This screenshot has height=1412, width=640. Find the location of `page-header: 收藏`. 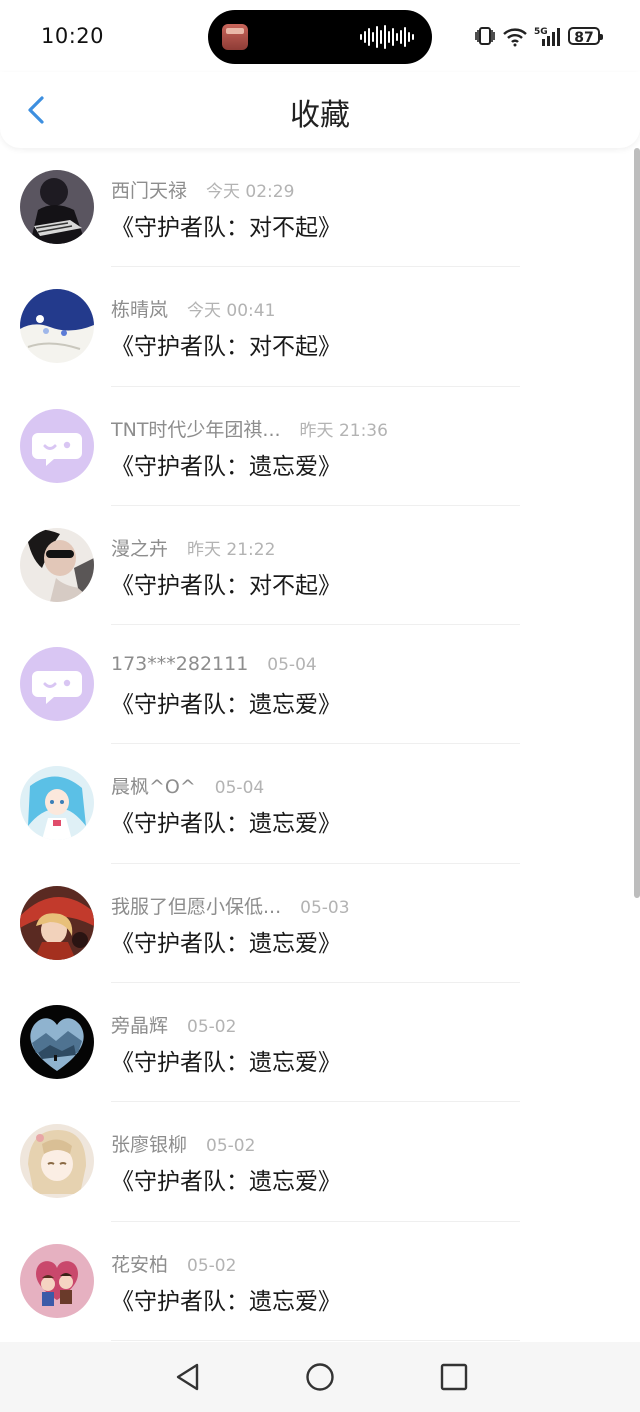

page-header: 收藏 is located at coordinates (320, 110).